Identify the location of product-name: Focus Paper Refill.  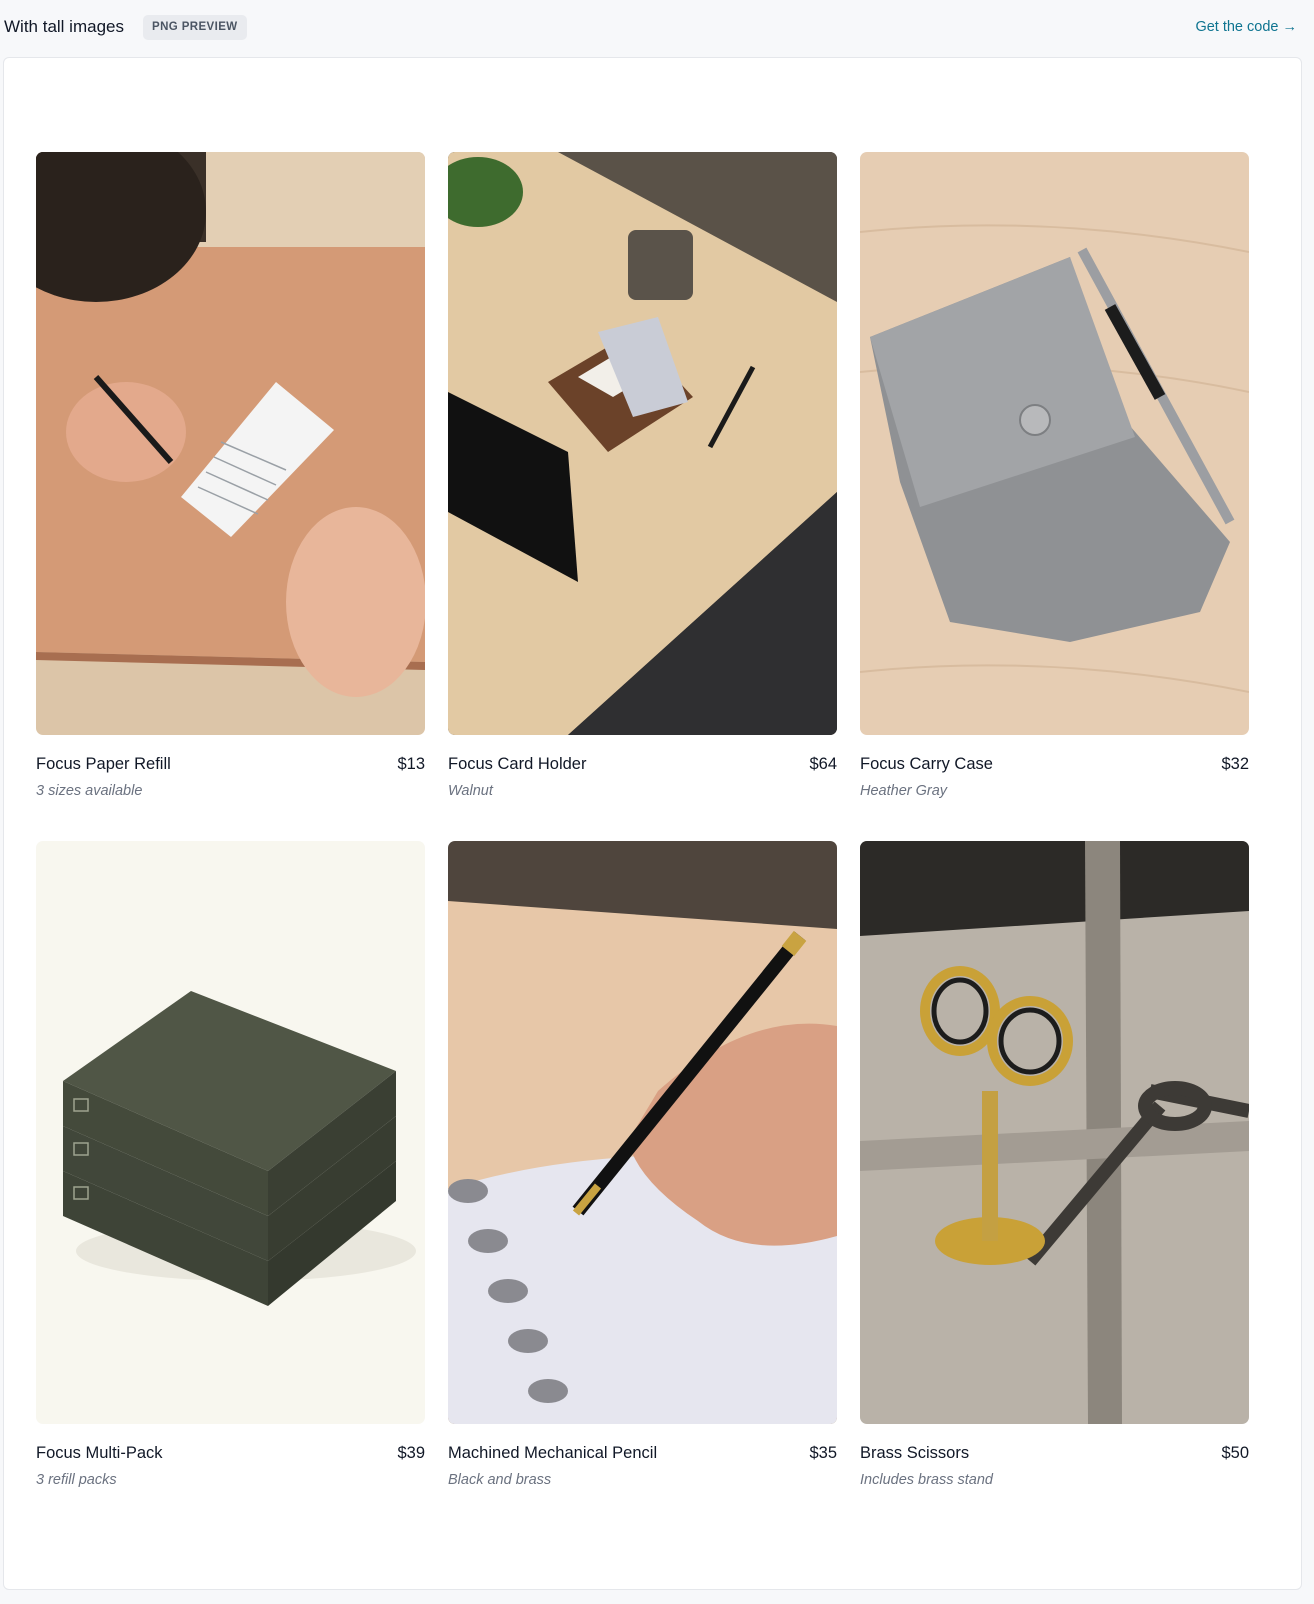
(103, 764).